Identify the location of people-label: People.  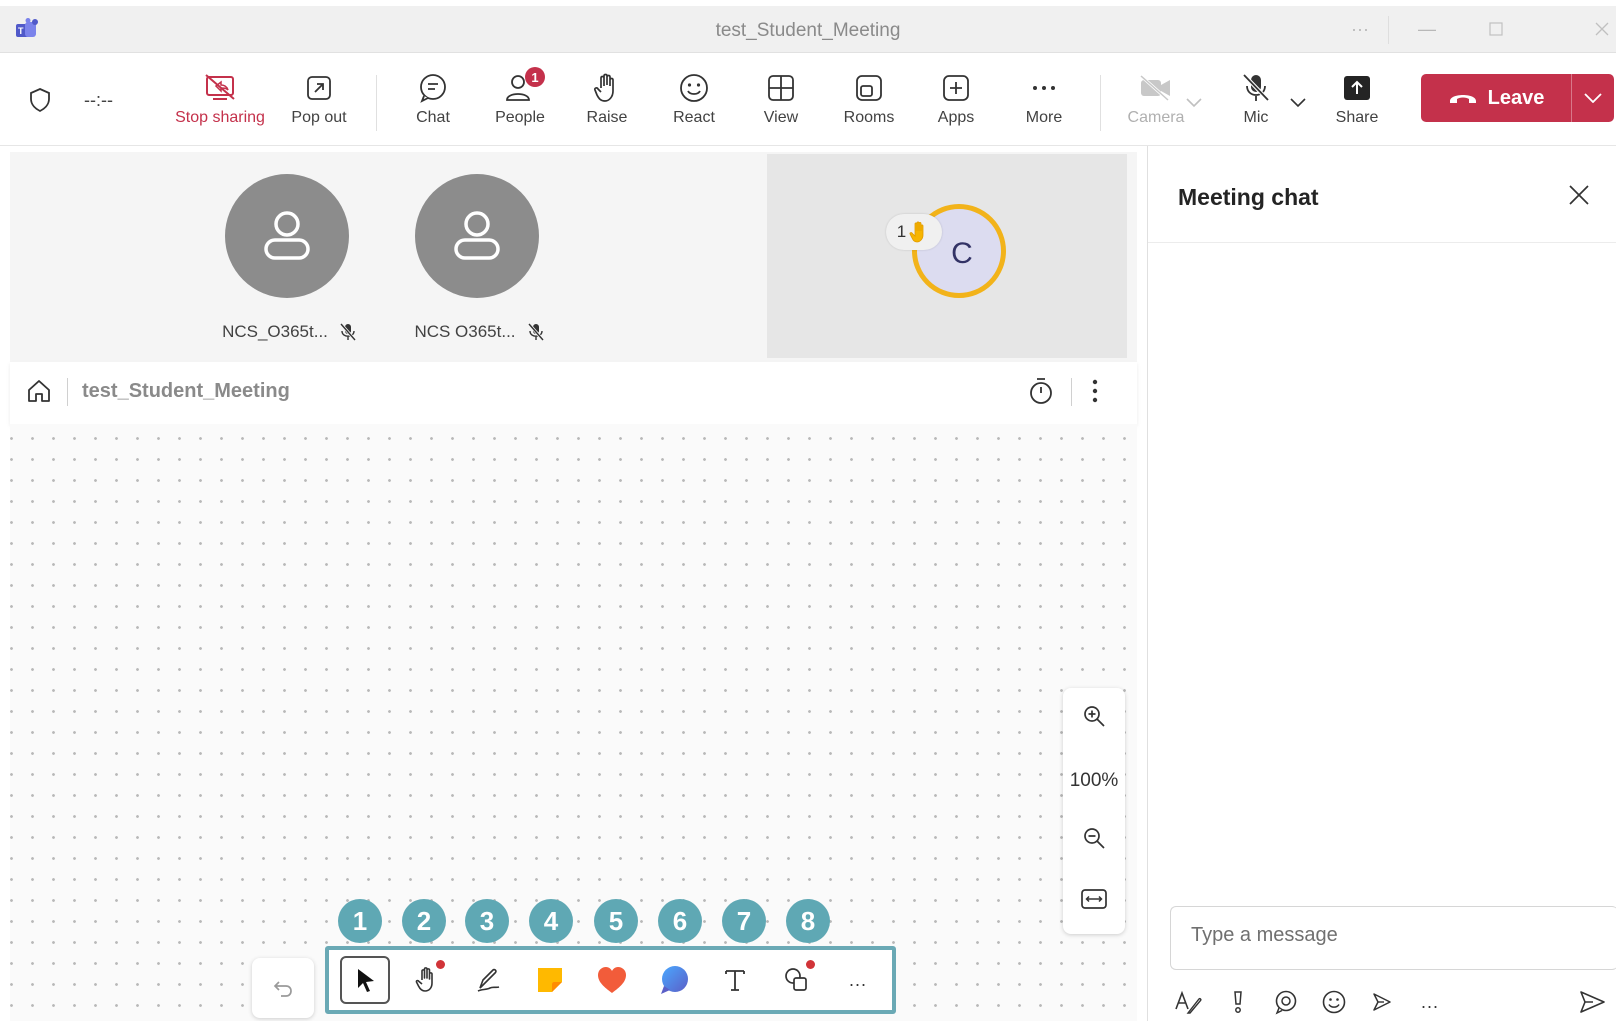
(520, 117).